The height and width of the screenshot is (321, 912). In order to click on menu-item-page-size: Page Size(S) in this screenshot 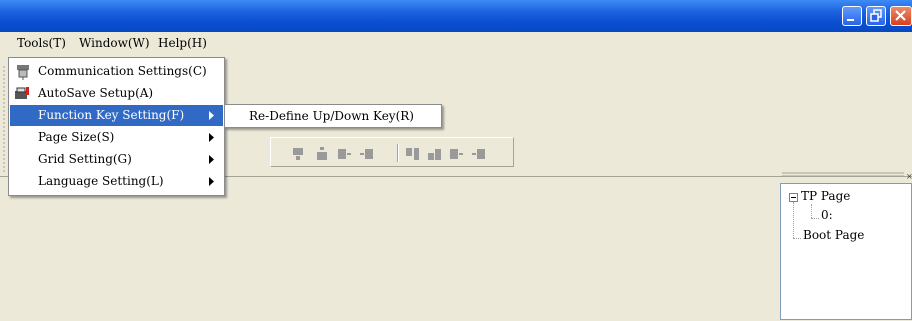, I will do `click(116, 137)`.